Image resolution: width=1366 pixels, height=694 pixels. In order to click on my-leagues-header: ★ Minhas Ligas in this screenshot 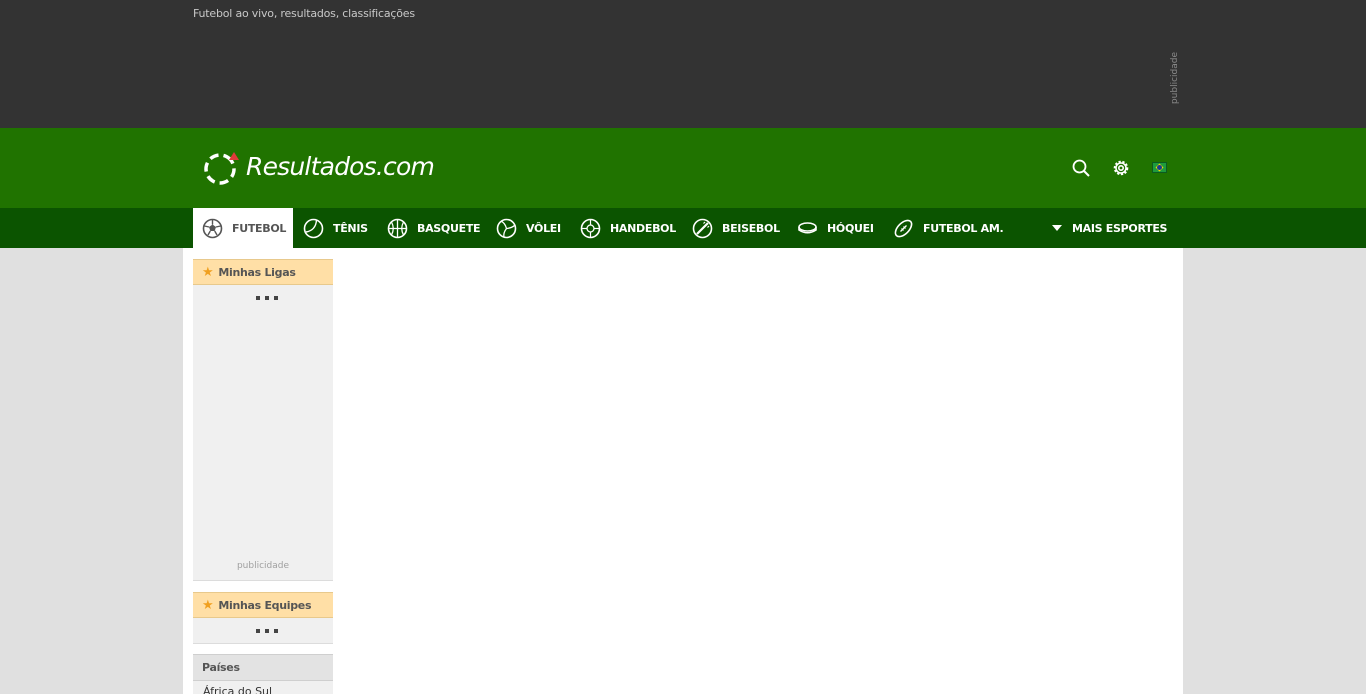, I will do `click(263, 272)`.